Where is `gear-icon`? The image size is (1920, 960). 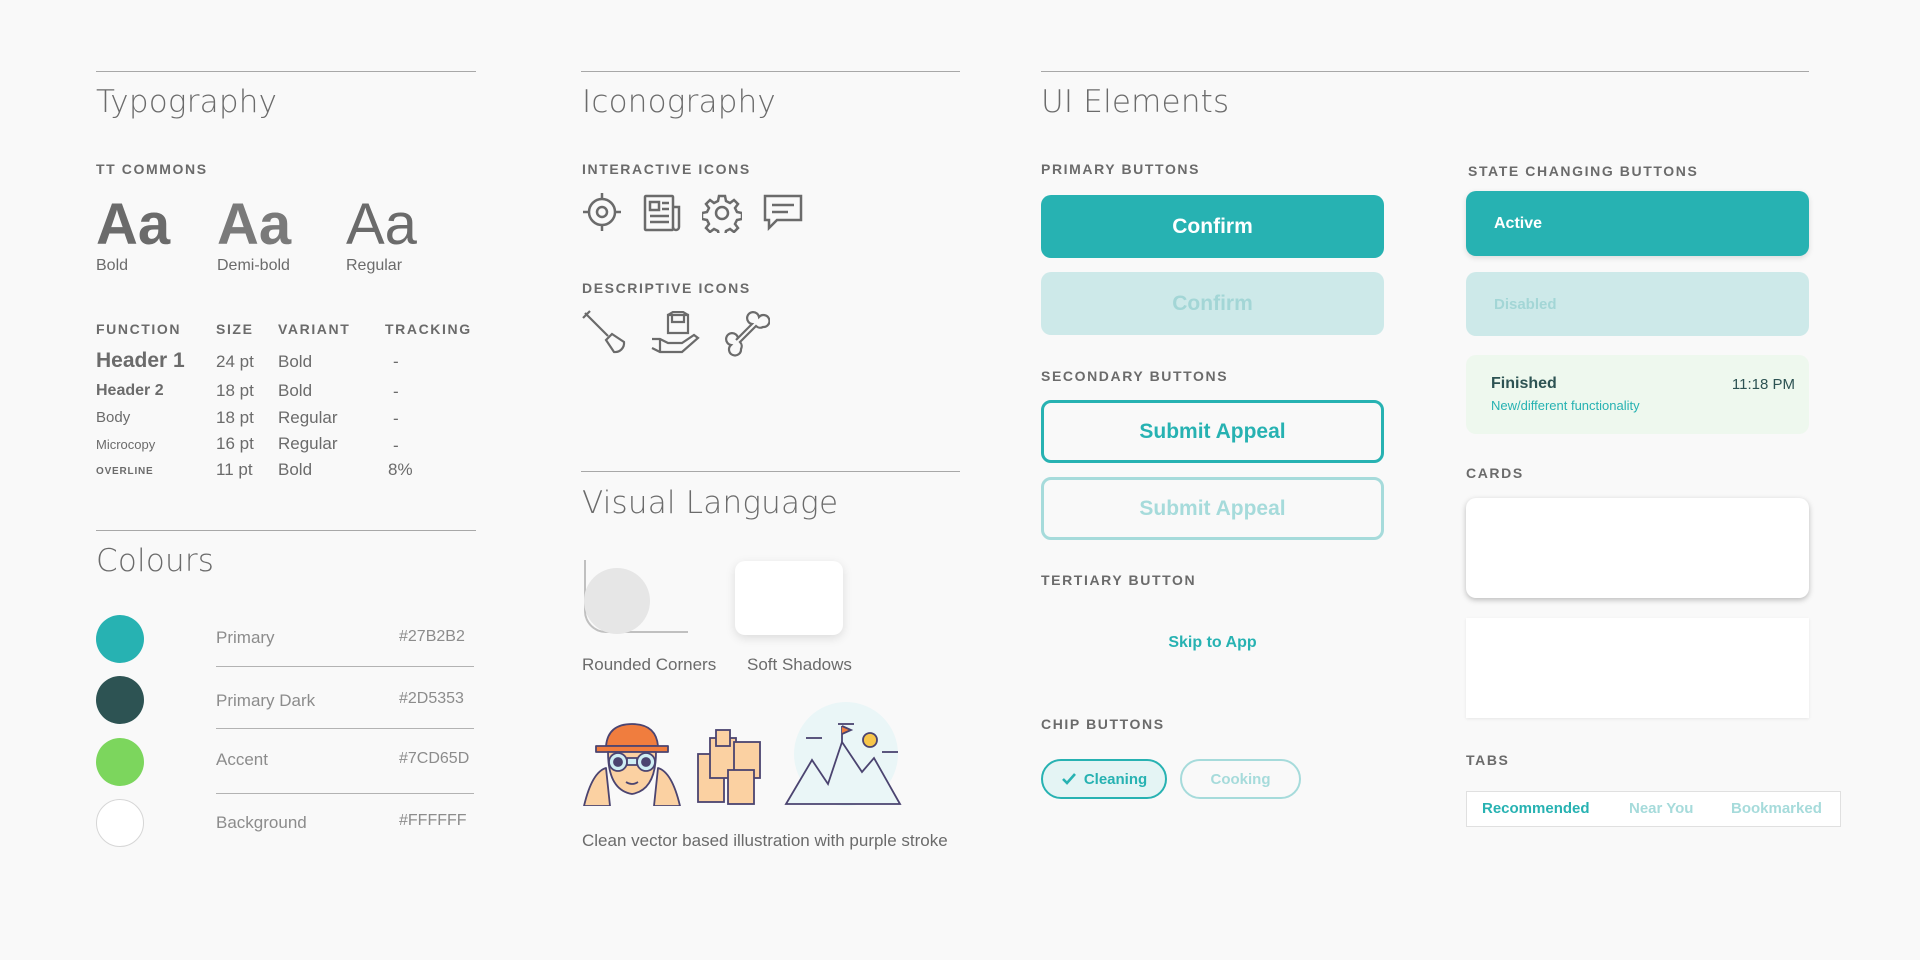
gear-icon is located at coordinates (722, 213).